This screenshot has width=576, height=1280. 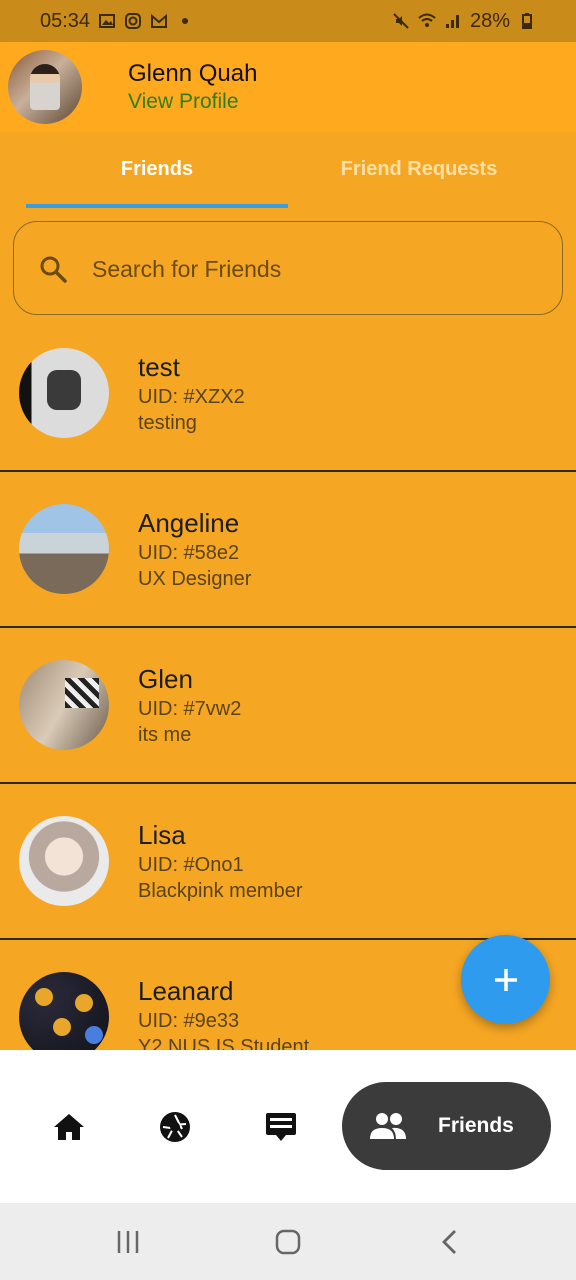 What do you see at coordinates (288, 550) in the screenshot?
I see `friend-row: Angeline UID: #58e2 UX Designer` at bounding box center [288, 550].